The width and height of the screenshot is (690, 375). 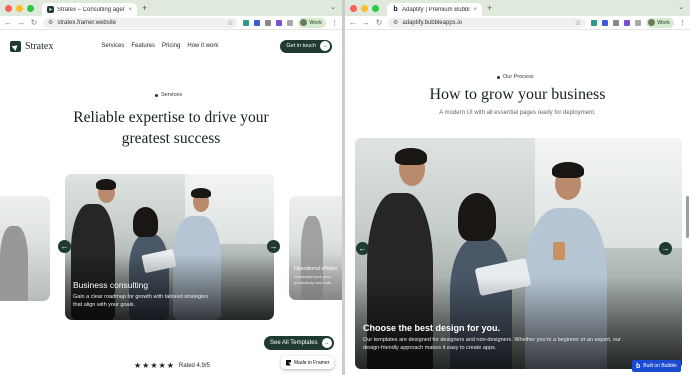 What do you see at coordinates (301, 46) in the screenshot?
I see `get-in-touch-label: Get in touch` at bounding box center [301, 46].